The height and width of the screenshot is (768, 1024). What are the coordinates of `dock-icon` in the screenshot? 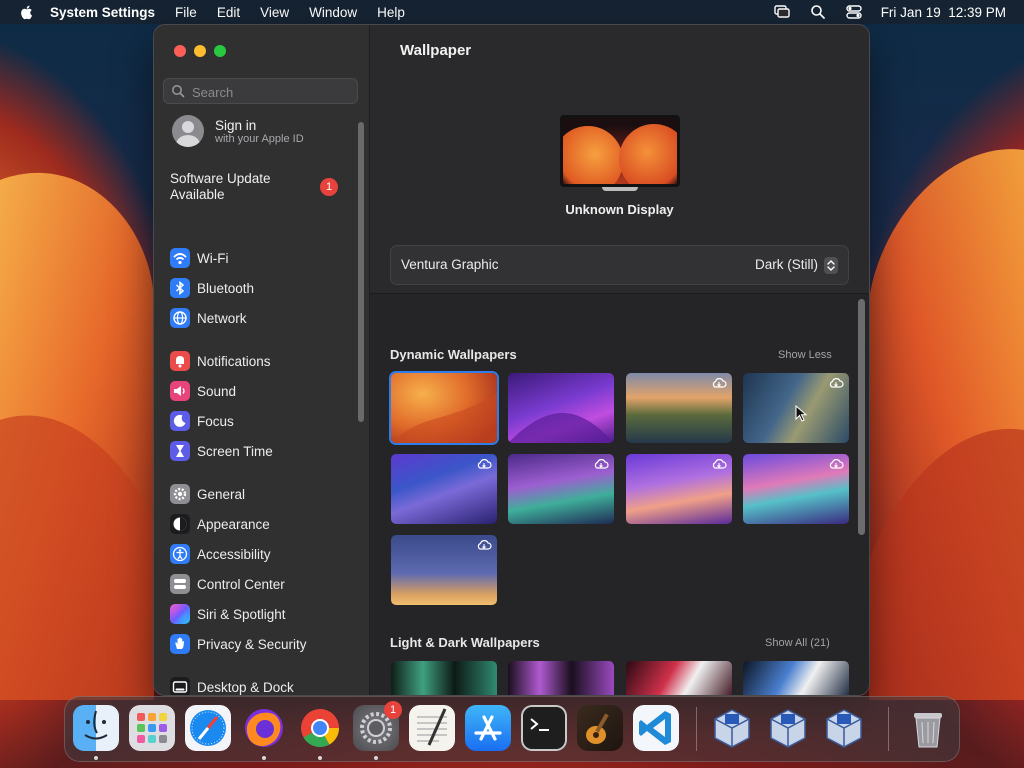 It's located at (180, 686).